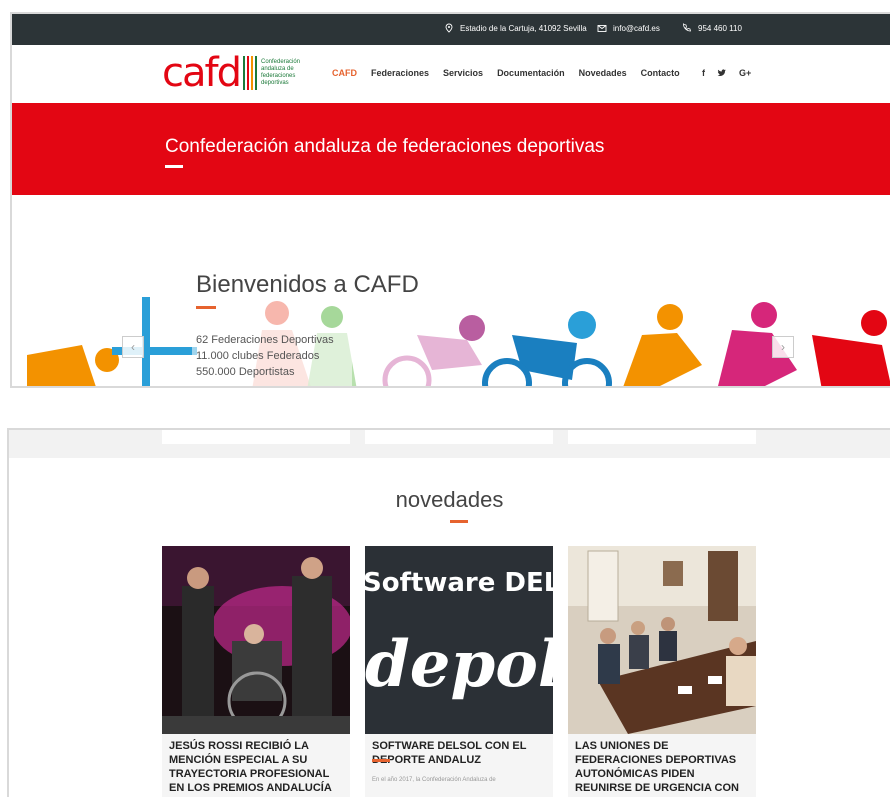 The height and width of the screenshot is (797, 890). I want to click on facebook-icon: f, so click(703, 73).